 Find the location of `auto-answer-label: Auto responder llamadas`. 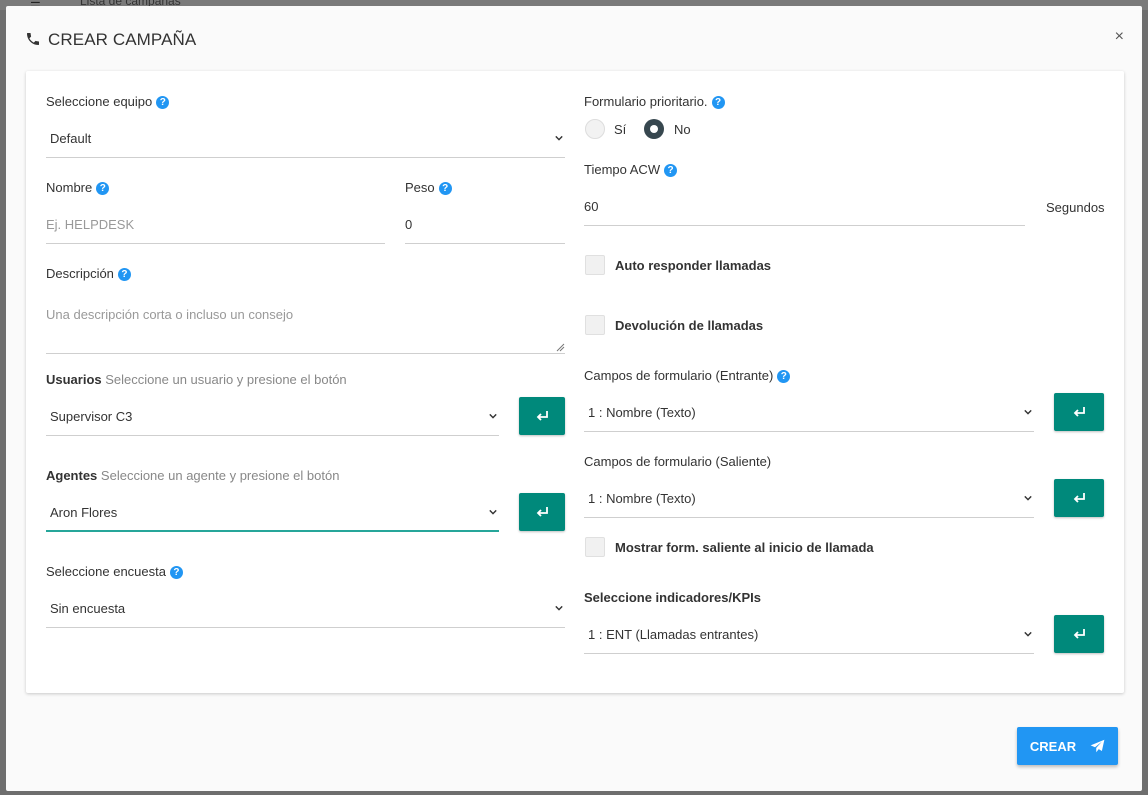

auto-answer-label: Auto responder llamadas is located at coordinates (693, 265).